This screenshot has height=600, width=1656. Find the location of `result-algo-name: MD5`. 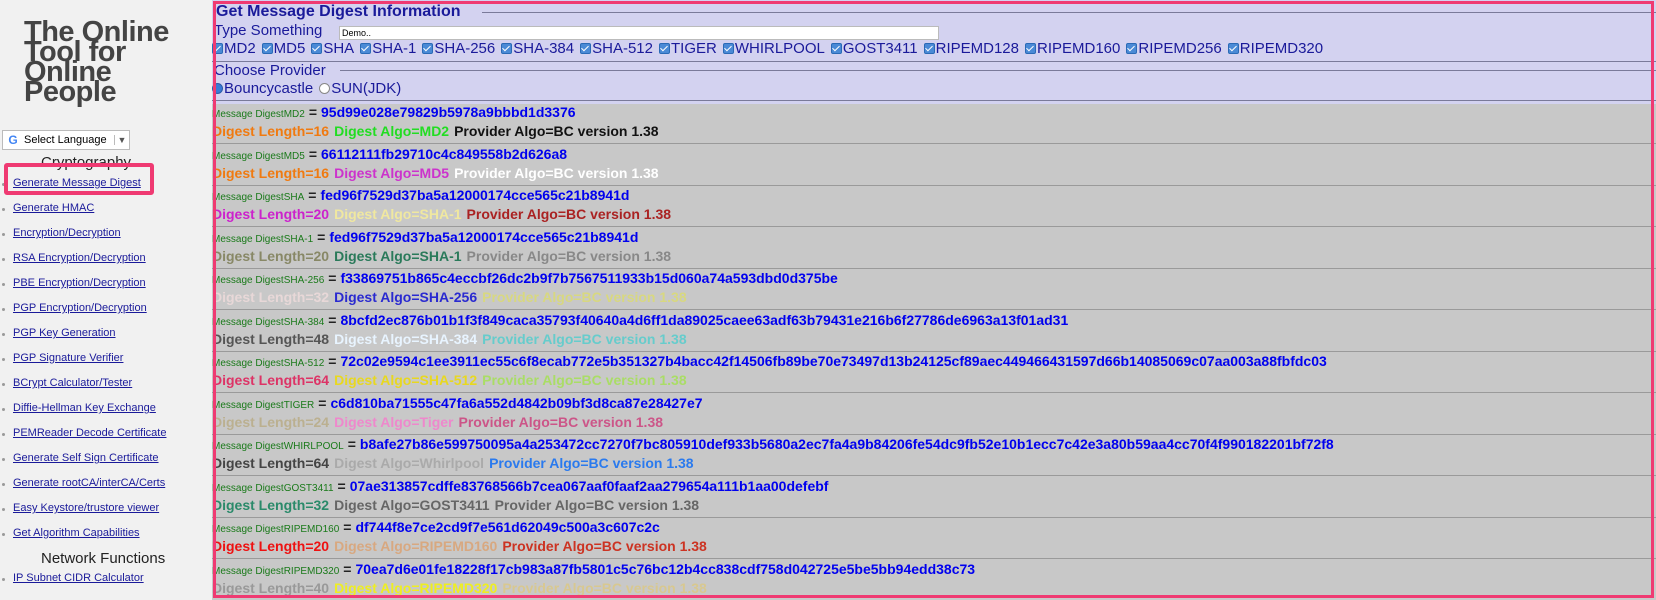

result-algo-name: MD5 is located at coordinates (294, 156).